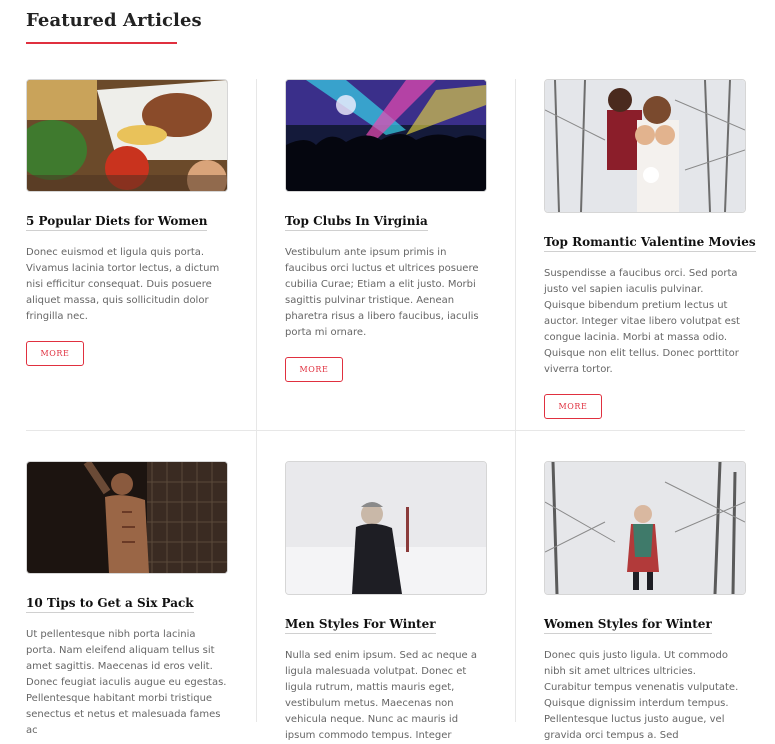 The image size is (775, 744). Describe the element at coordinates (101, 43) in the screenshot. I see `title-underline` at that location.